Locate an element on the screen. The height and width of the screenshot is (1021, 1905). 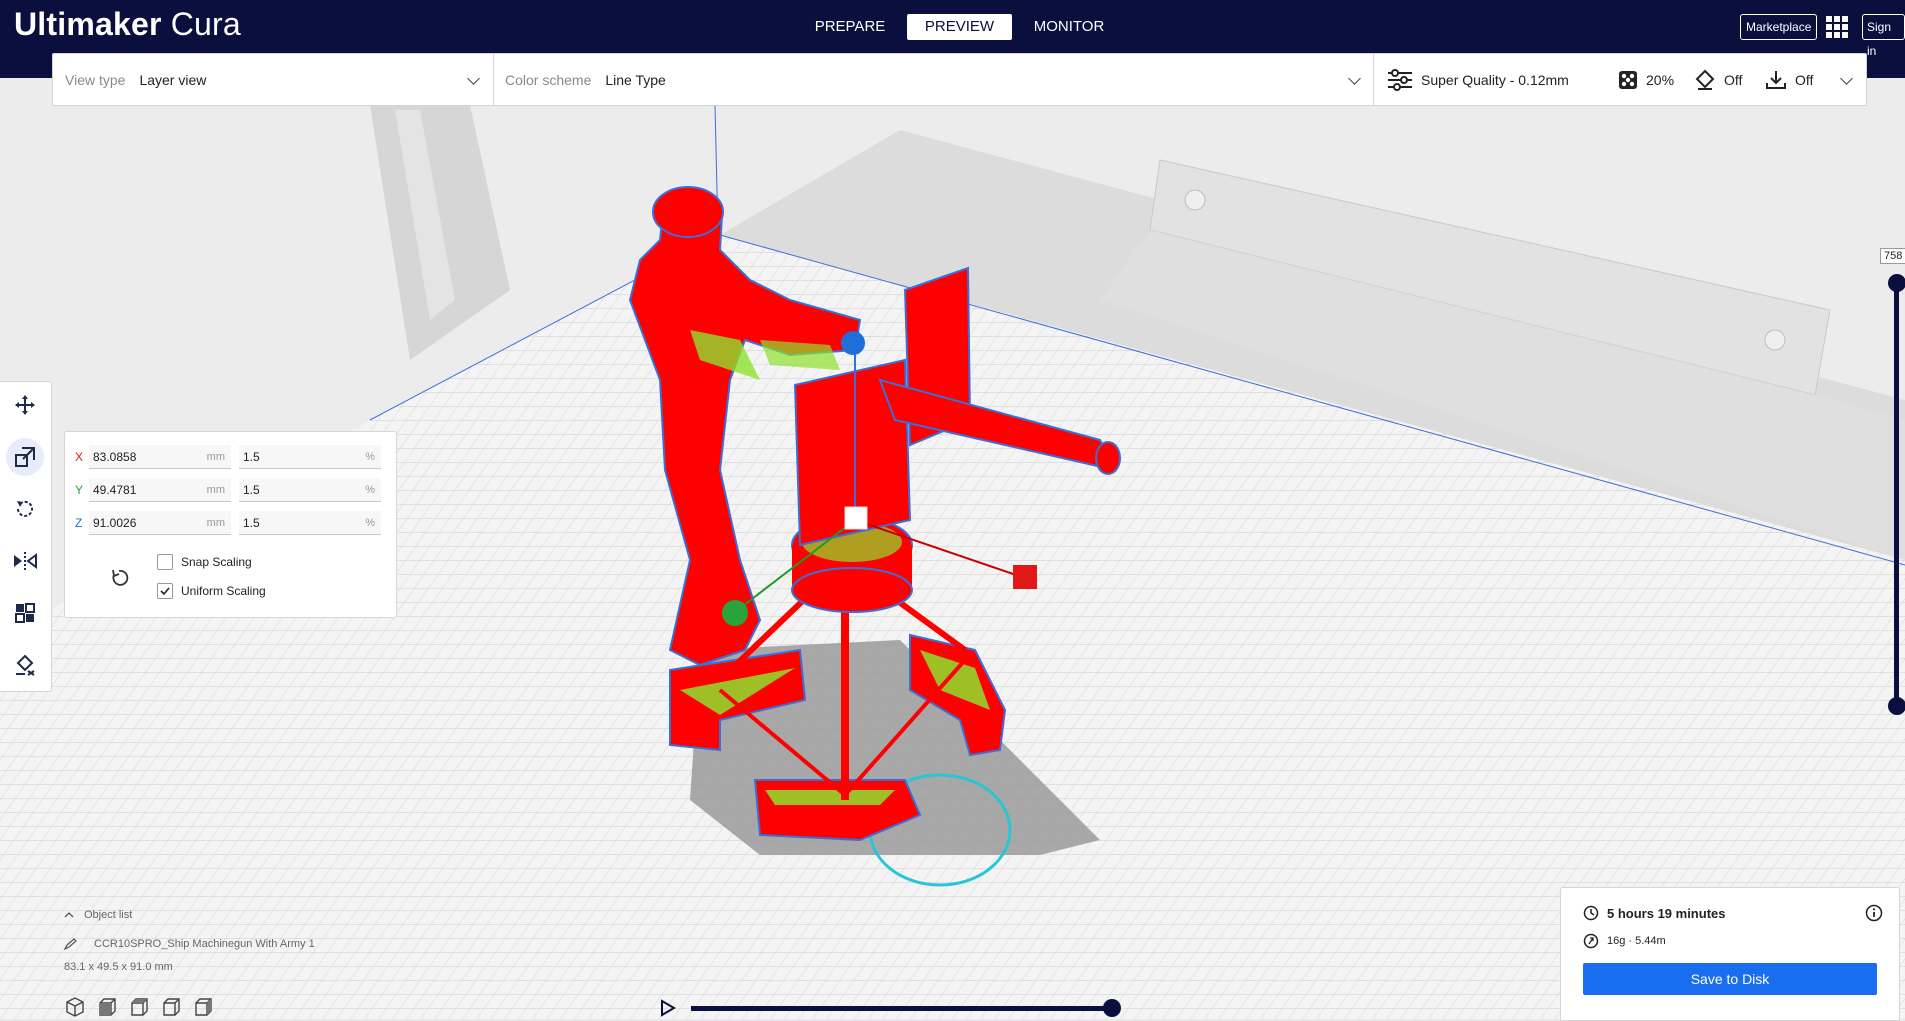
mirror-tool-button is located at coordinates (25, 561).